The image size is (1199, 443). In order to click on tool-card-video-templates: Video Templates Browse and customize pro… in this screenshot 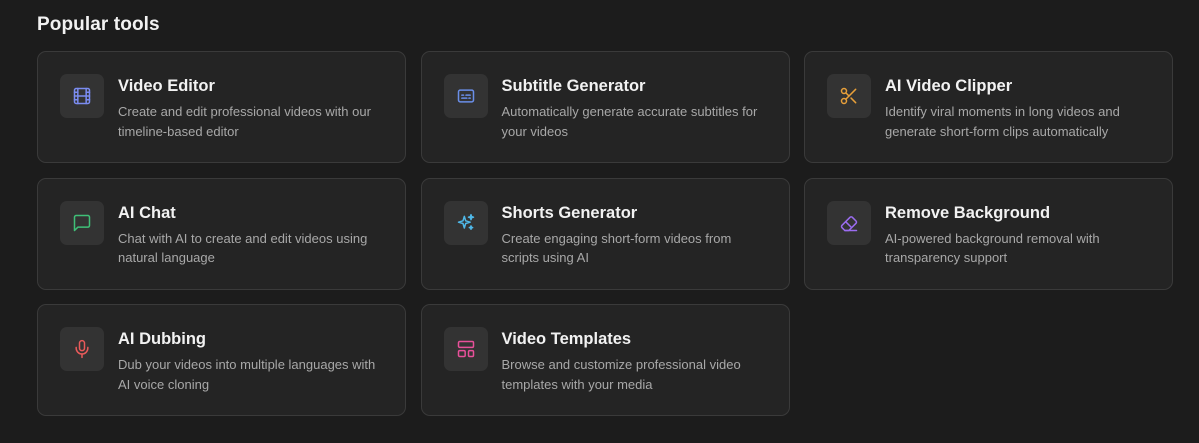, I will do `click(605, 360)`.